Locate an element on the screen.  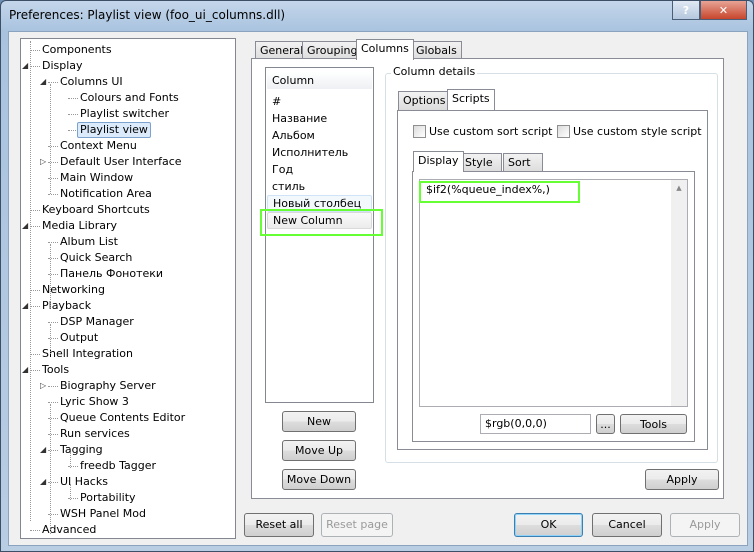
tree-item: Run services is located at coordinates (95, 434).